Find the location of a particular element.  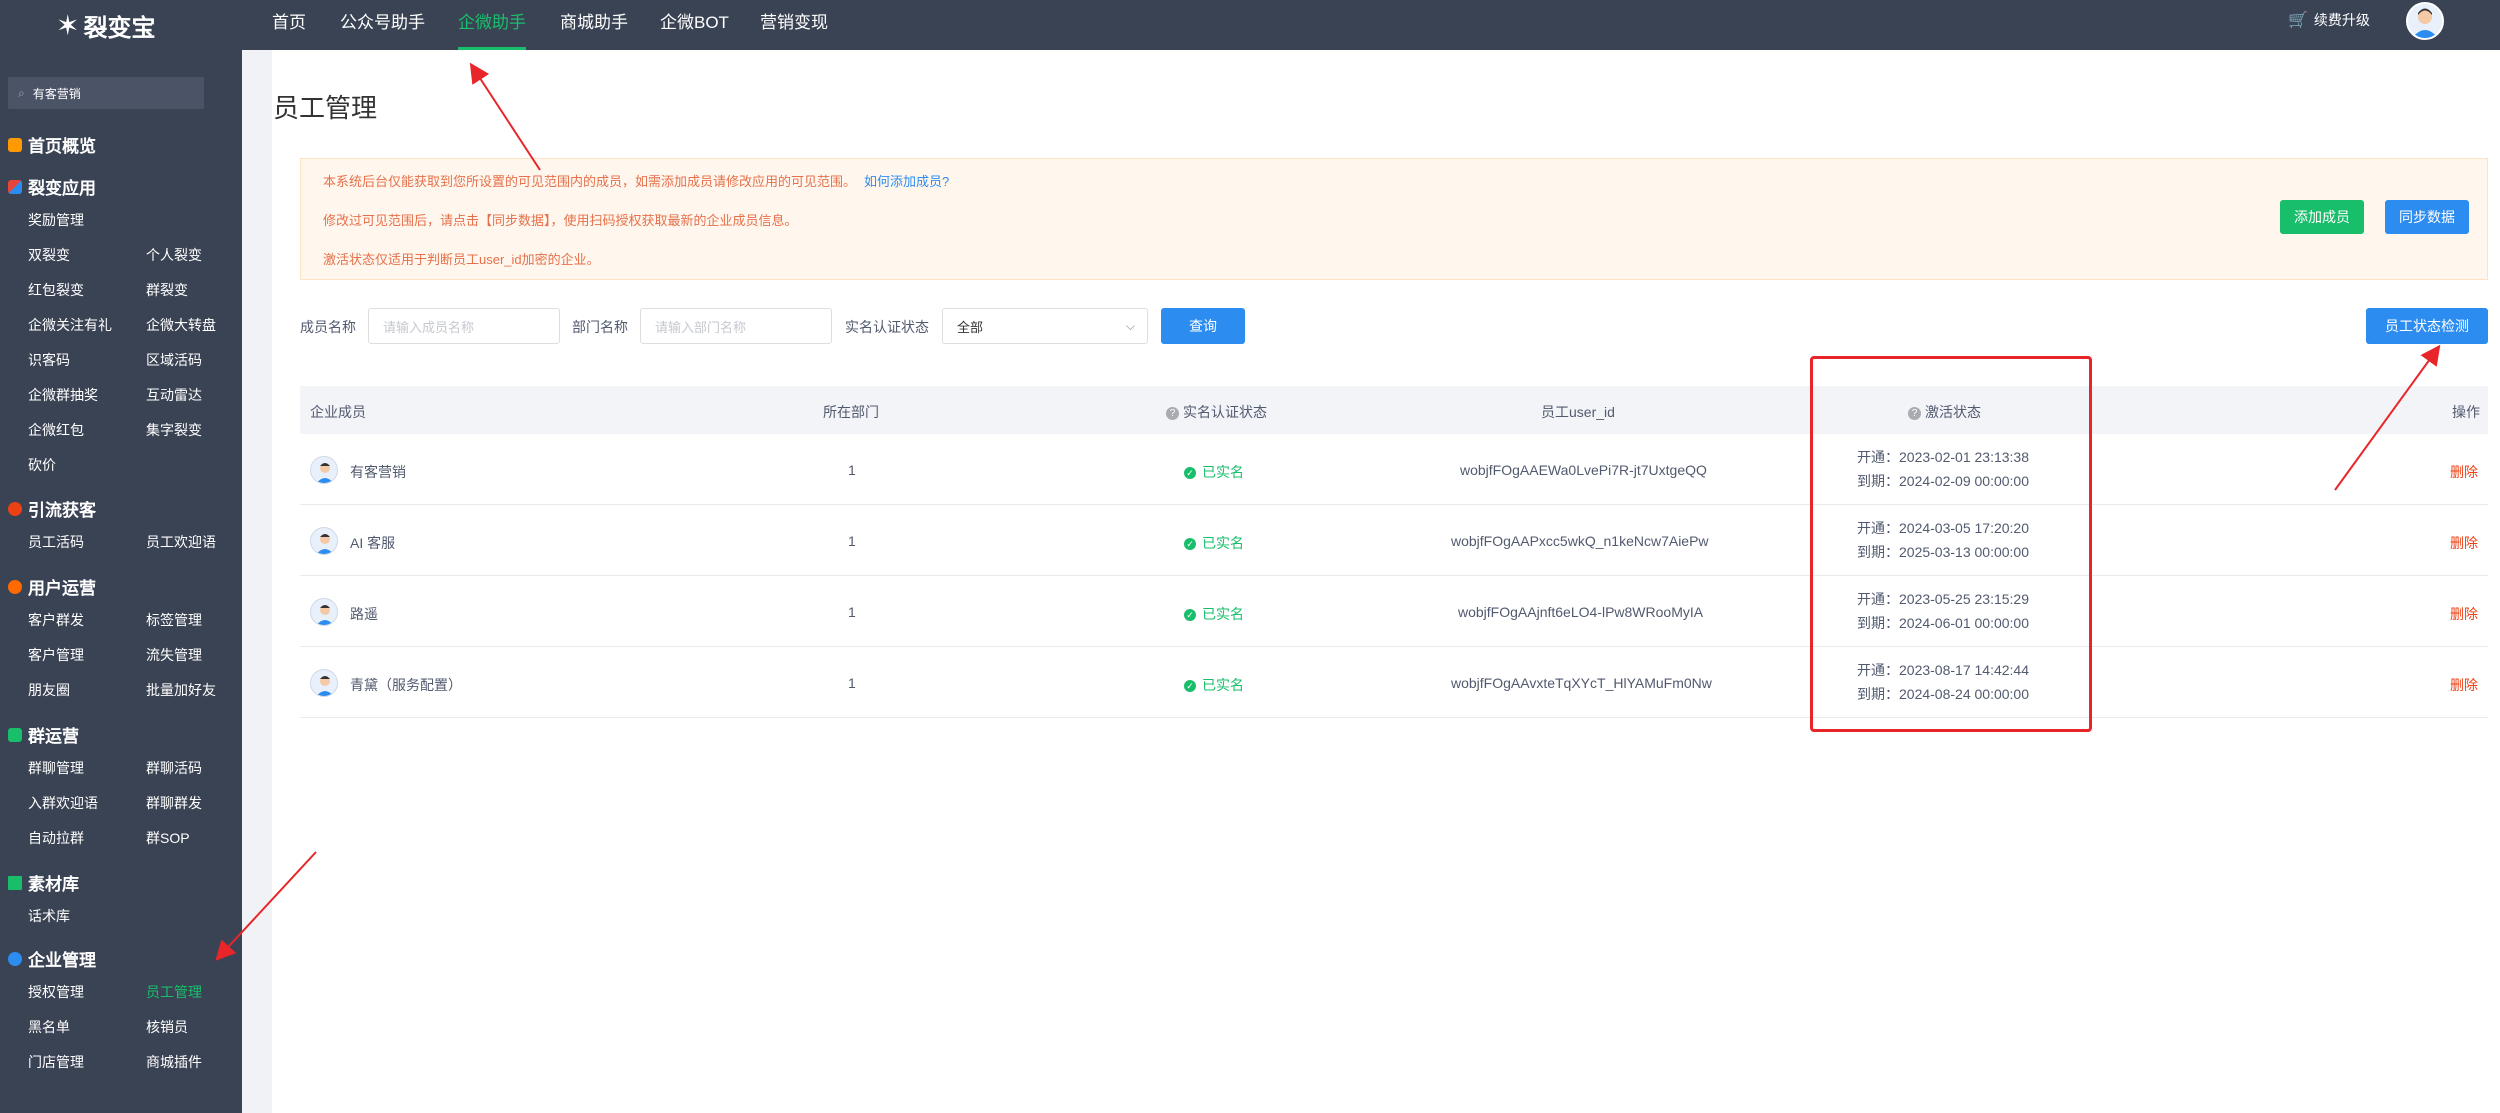

nav-home: 首页 is located at coordinates (289, 29).